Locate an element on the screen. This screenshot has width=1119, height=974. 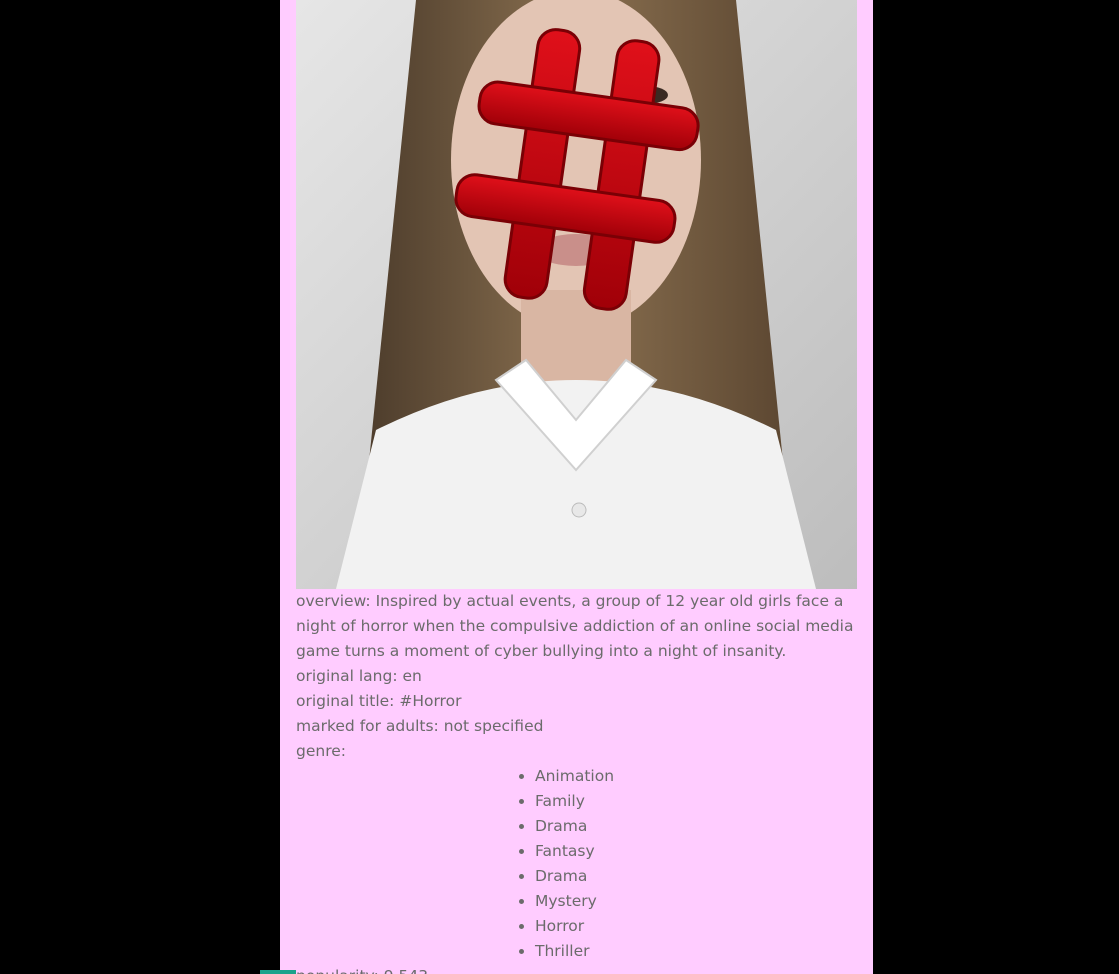
genre-item: Mystery is located at coordinates (698, 901).